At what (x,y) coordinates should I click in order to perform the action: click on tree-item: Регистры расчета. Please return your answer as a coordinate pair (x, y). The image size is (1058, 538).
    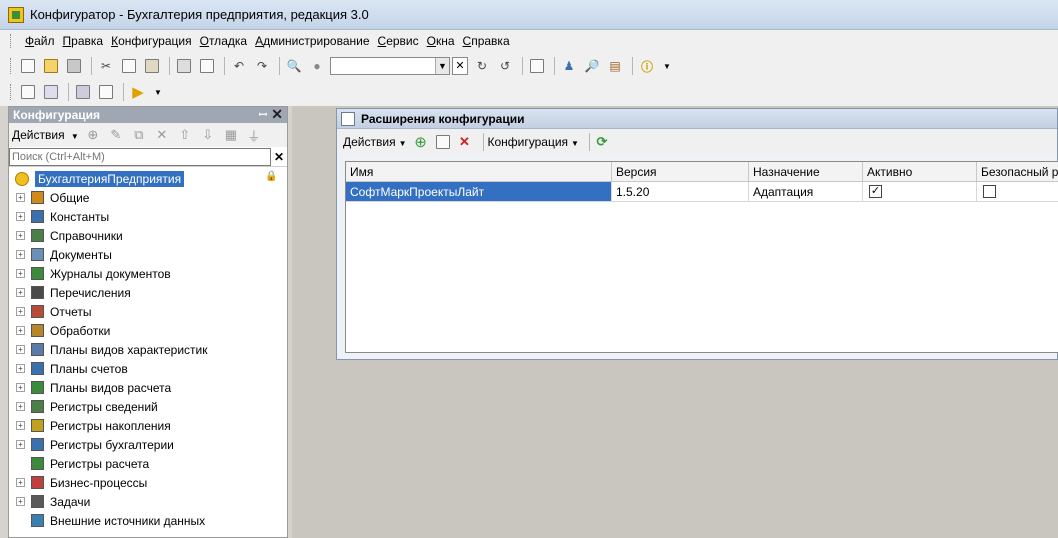
    Looking at the image, I should click on (79, 463).